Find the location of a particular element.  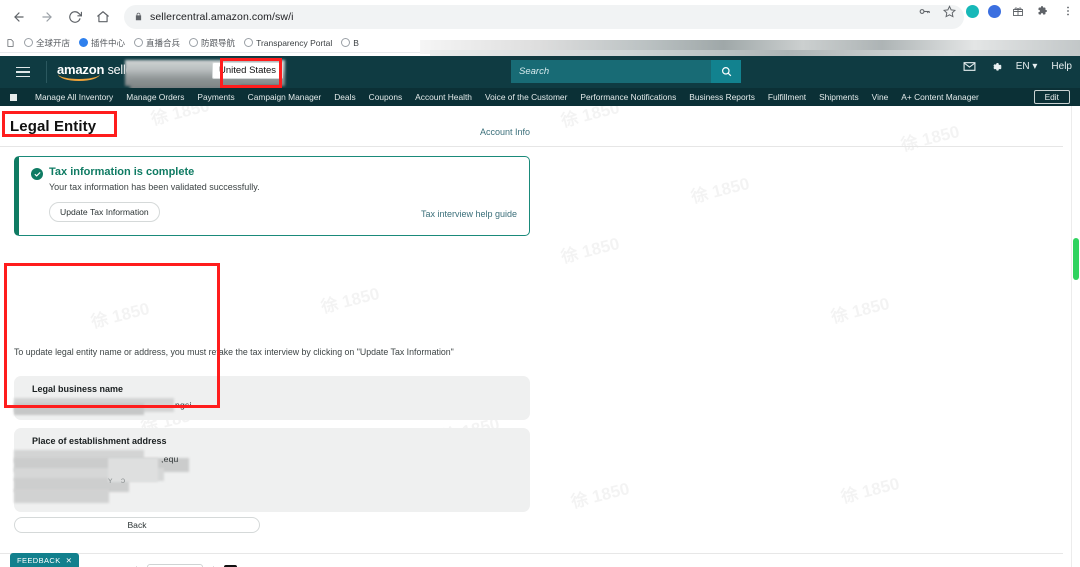

gift-icon is located at coordinates (1018, 11).